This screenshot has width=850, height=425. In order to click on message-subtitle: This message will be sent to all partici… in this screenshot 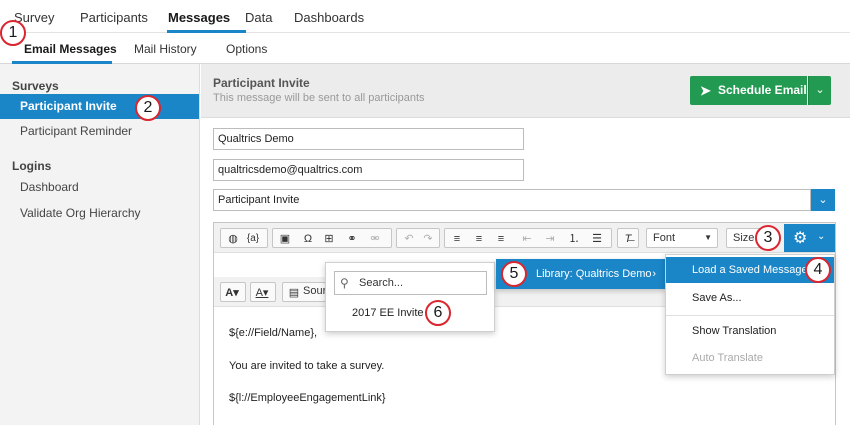, I will do `click(319, 98)`.